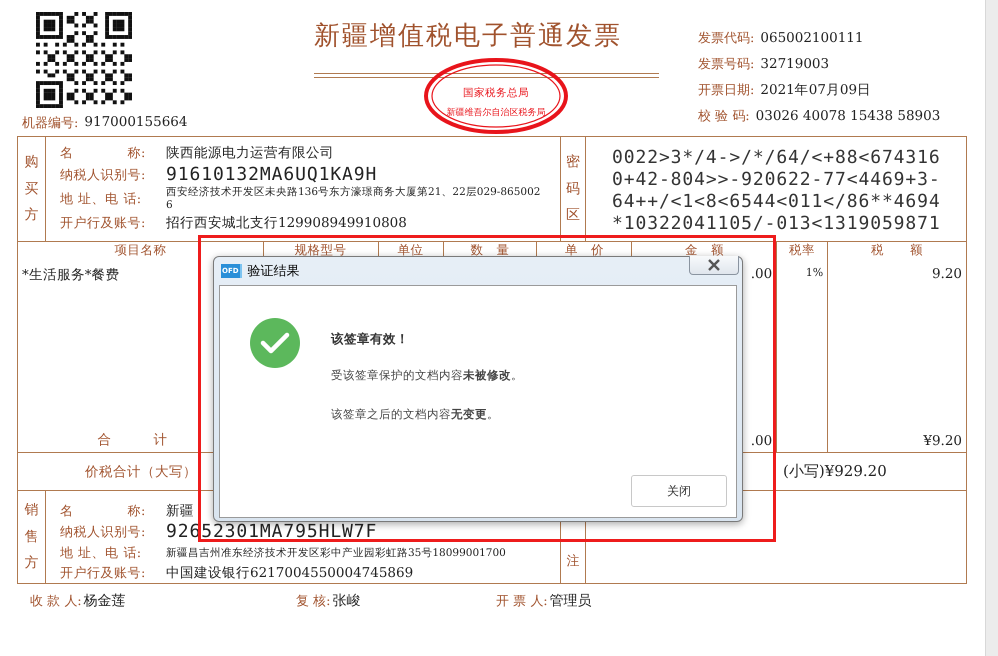 Image resolution: width=998 pixels, height=656 pixels. What do you see at coordinates (313, 601) in the screenshot?
I see `footer-label: 复 核:` at bounding box center [313, 601].